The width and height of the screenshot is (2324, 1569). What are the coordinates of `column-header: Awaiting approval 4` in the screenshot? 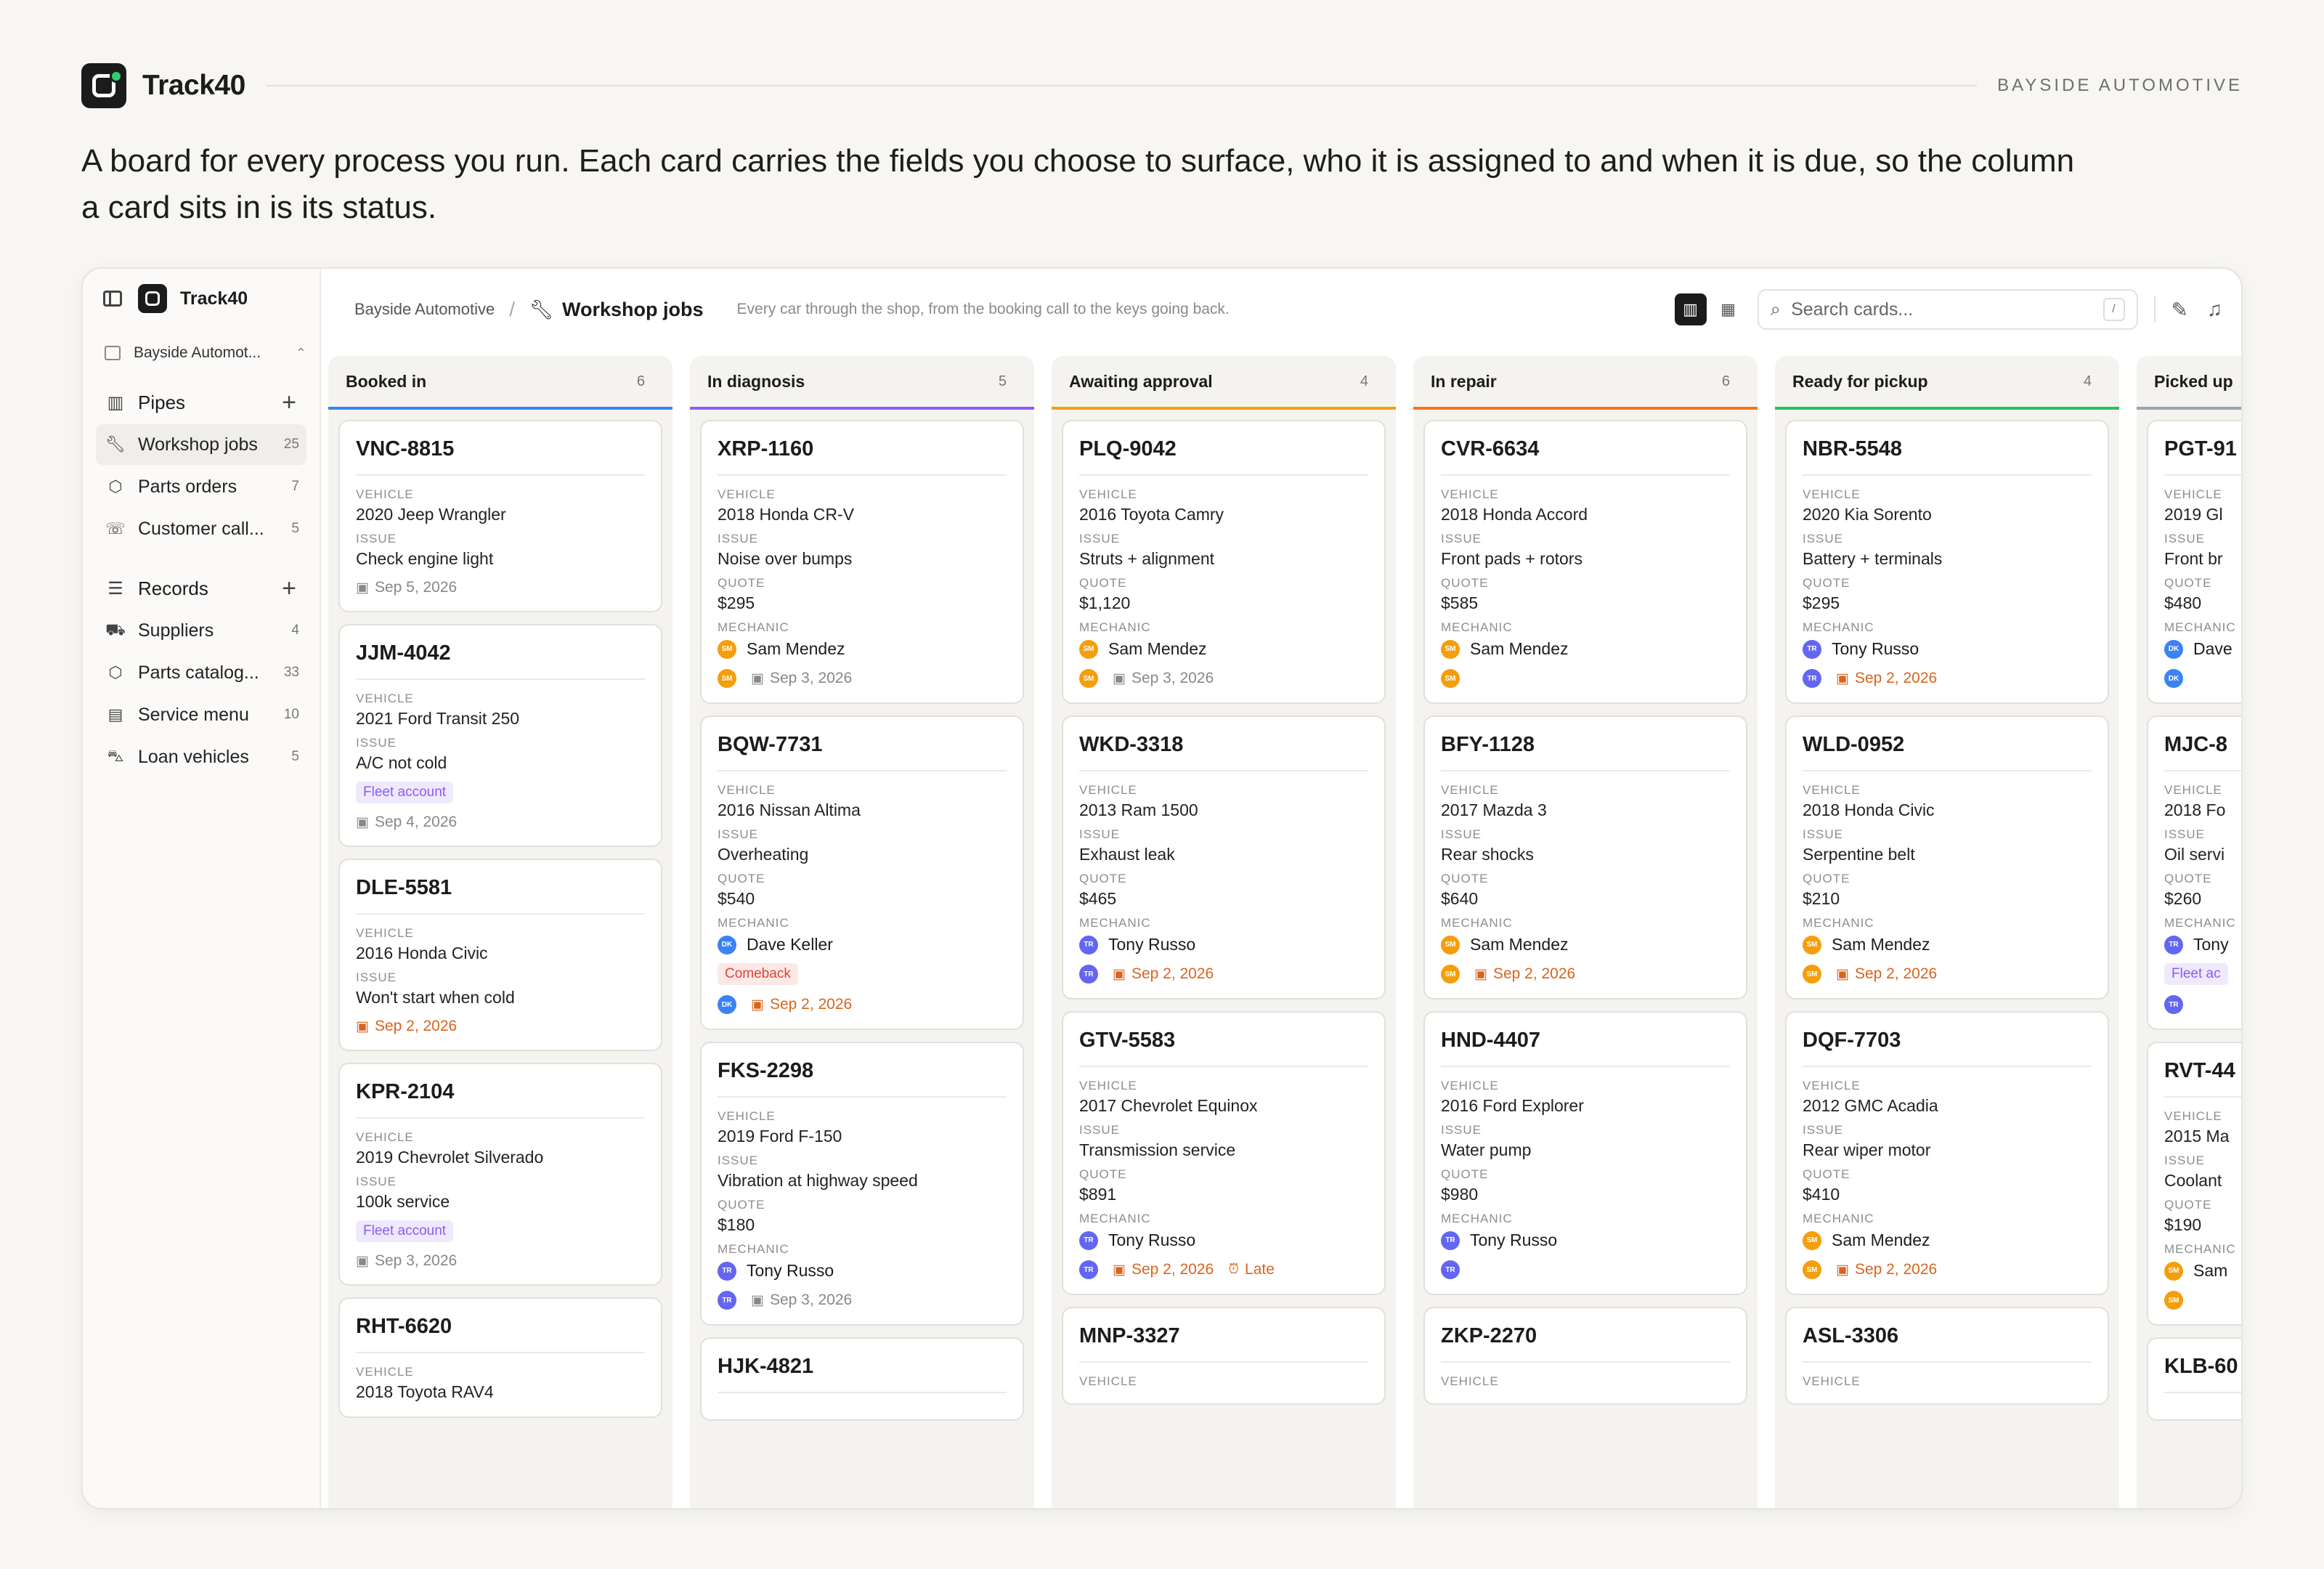 It's located at (1224, 383).